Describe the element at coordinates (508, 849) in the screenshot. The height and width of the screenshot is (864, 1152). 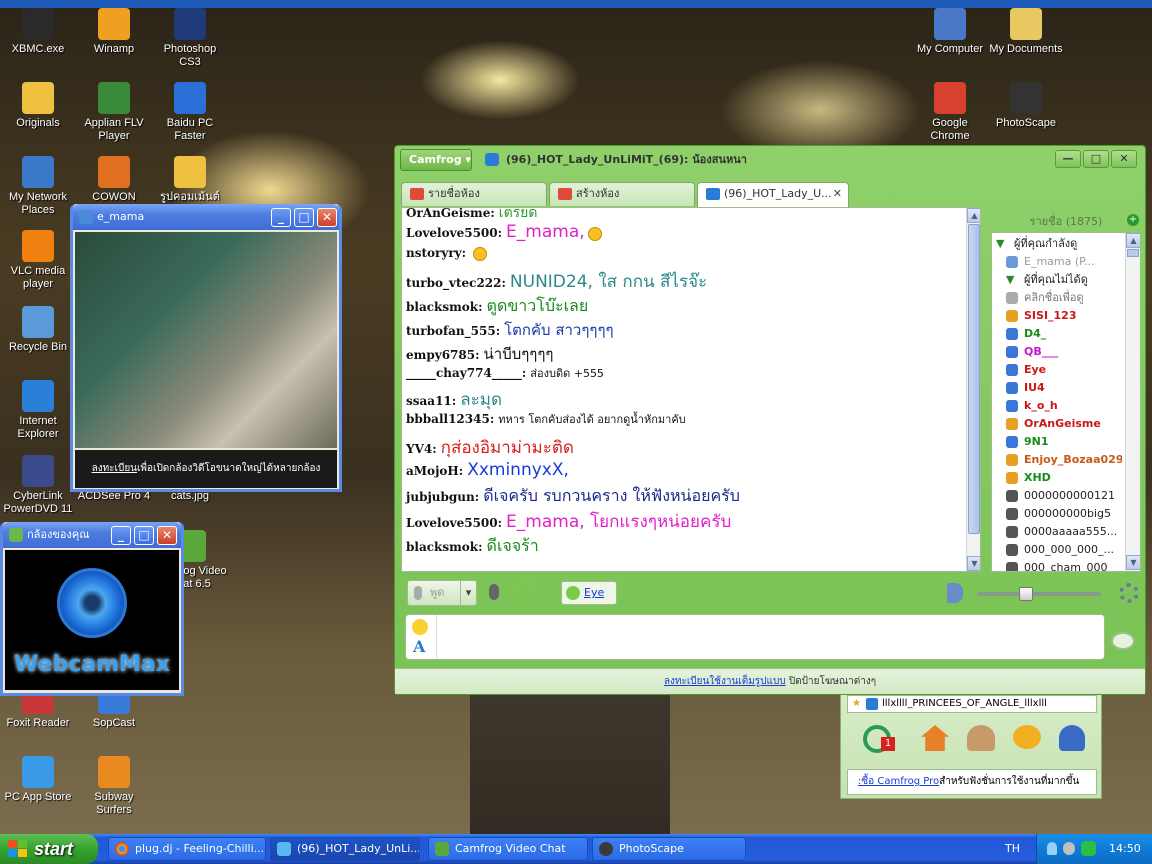
I see `task-camfrog: Camfrog Video Chat` at that location.